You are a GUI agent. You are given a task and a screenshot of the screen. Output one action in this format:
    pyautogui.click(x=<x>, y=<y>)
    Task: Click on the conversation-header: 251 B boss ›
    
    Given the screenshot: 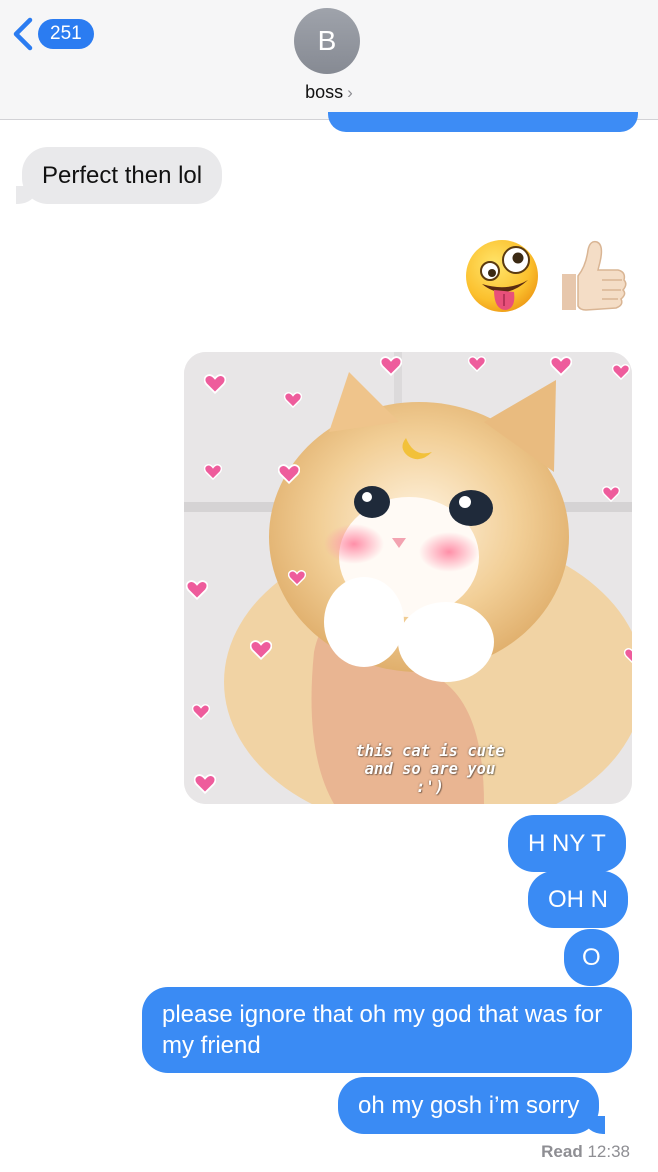 What is the action you would take?
    pyautogui.click(x=329, y=60)
    